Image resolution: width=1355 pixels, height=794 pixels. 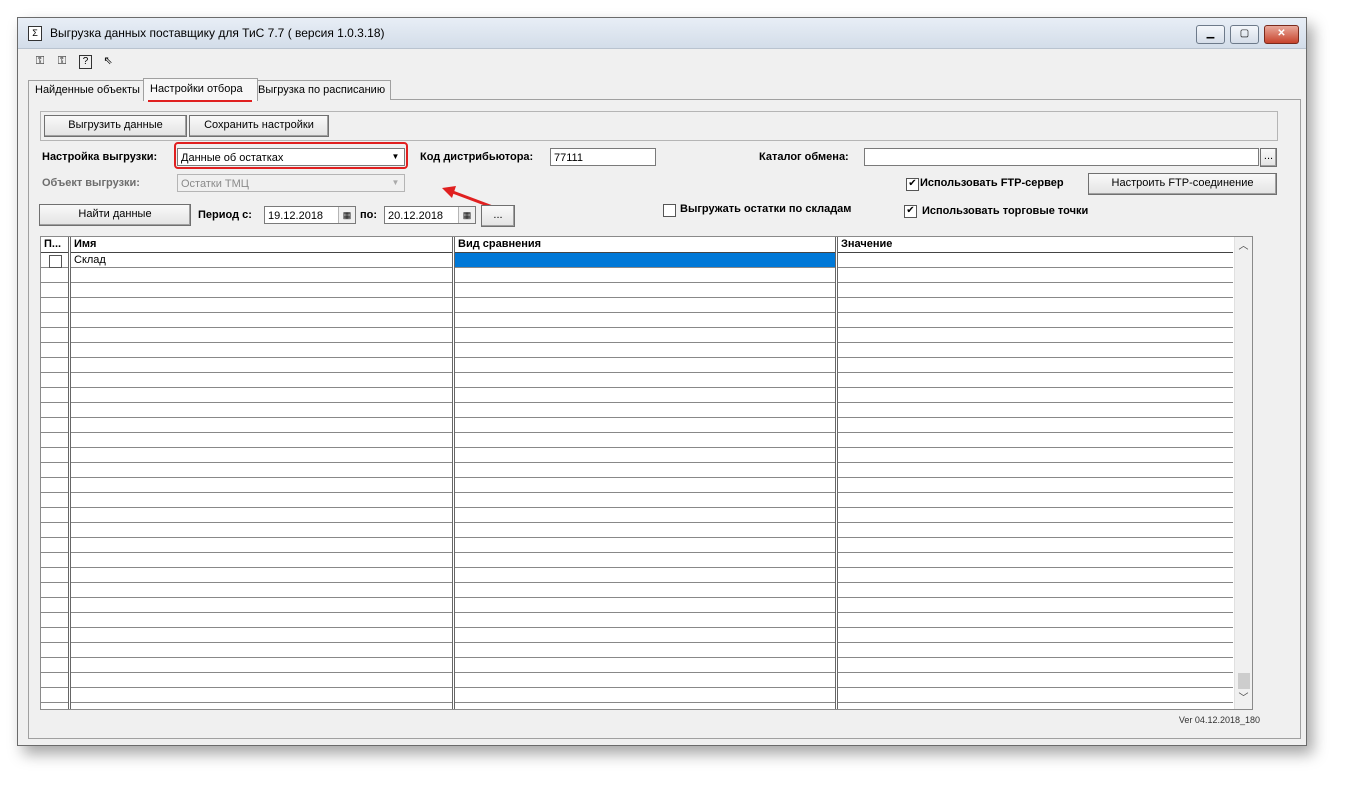 I want to click on tab-label: Выгрузка по расписанию, so click(x=322, y=90).